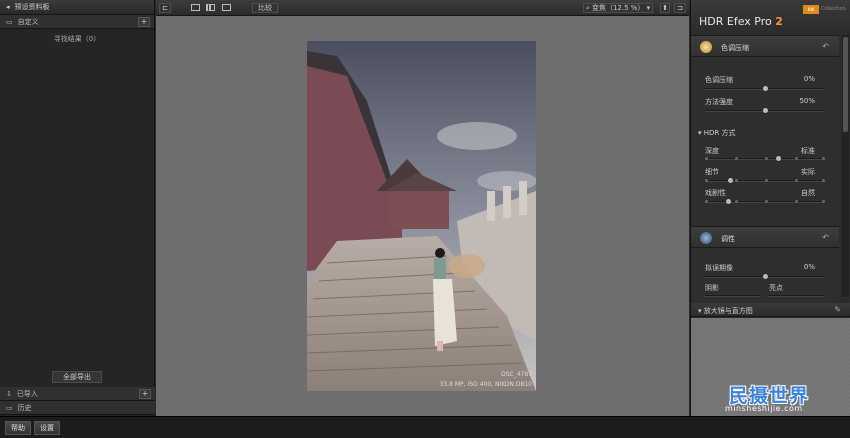 The image size is (850, 438). I want to click on zoom-label: 变焦（12.5 %）, so click(618, 8).